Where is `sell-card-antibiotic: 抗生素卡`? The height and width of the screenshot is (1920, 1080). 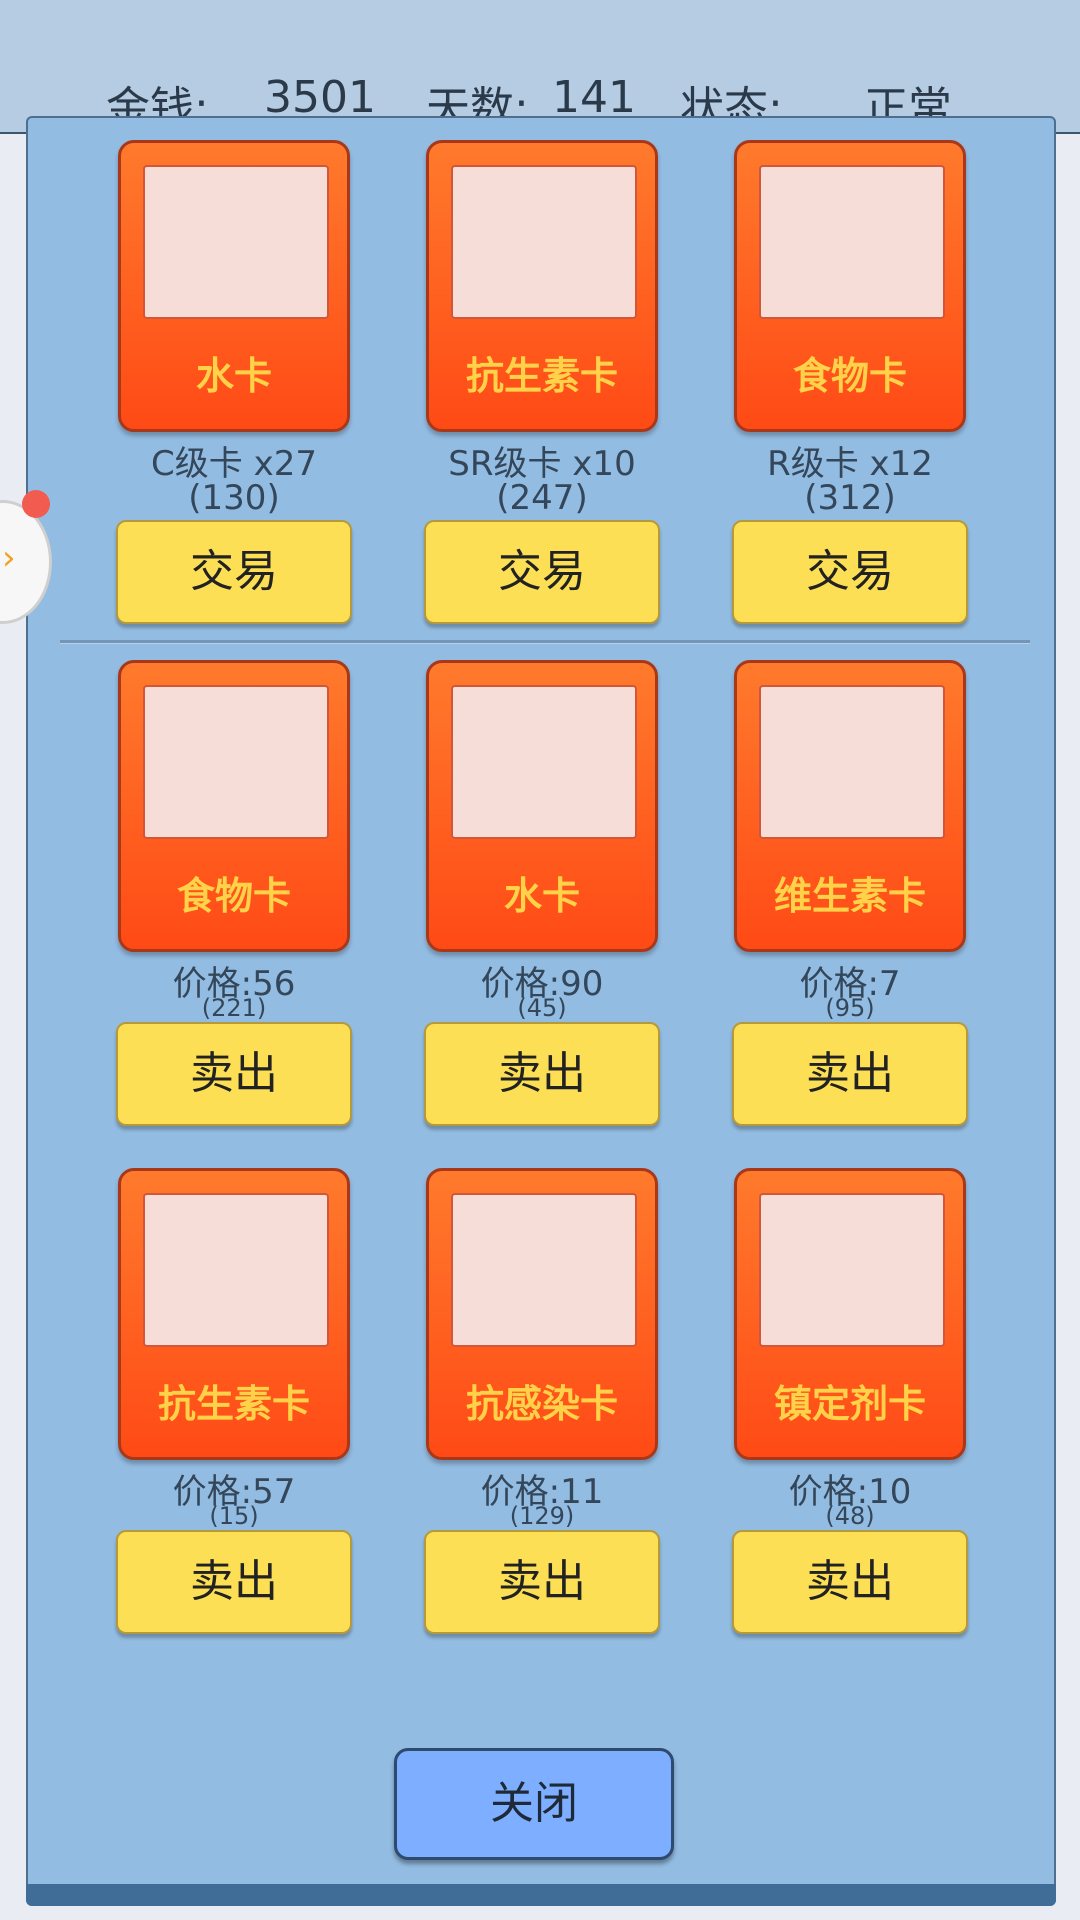 sell-card-antibiotic: 抗生素卡 is located at coordinates (234, 1314).